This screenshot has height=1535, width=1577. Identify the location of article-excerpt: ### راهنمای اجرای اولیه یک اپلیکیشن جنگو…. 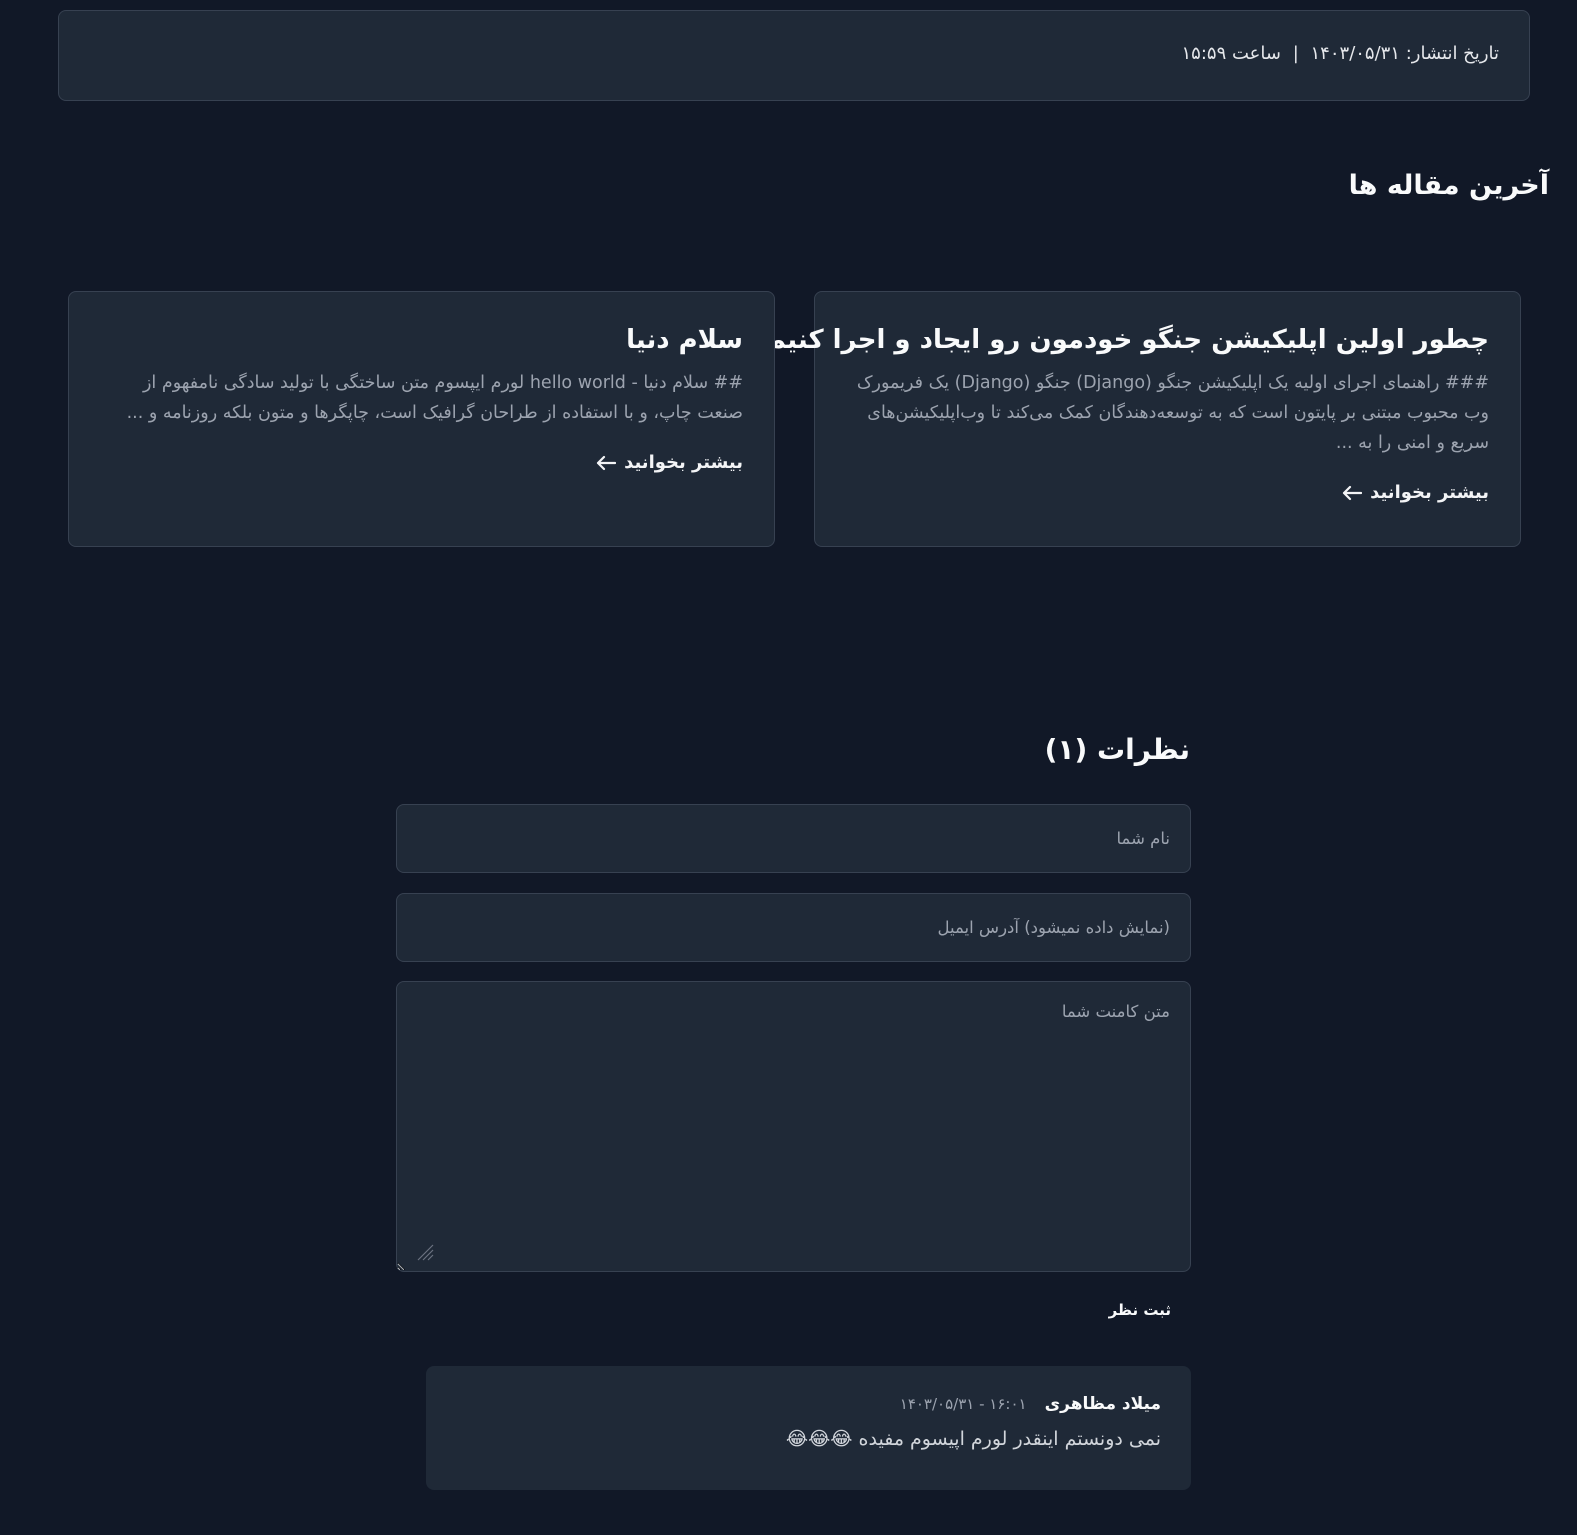
(1172, 413).